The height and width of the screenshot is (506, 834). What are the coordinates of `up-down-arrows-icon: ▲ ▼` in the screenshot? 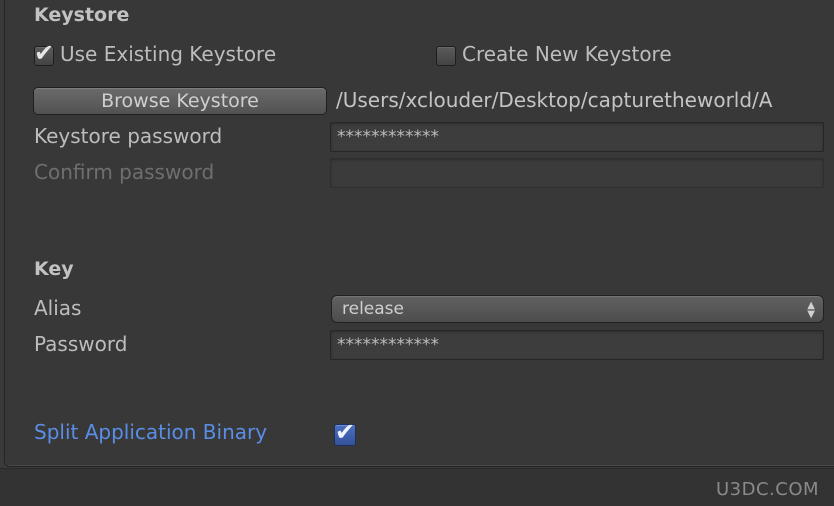 It's located at (811, 310).